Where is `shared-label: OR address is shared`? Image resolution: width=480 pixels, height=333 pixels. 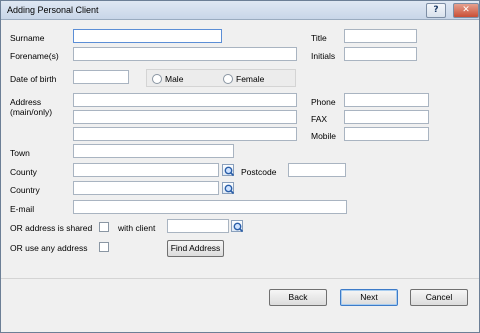 shared-label: OR address is shared is located at coordinates (51, 228).